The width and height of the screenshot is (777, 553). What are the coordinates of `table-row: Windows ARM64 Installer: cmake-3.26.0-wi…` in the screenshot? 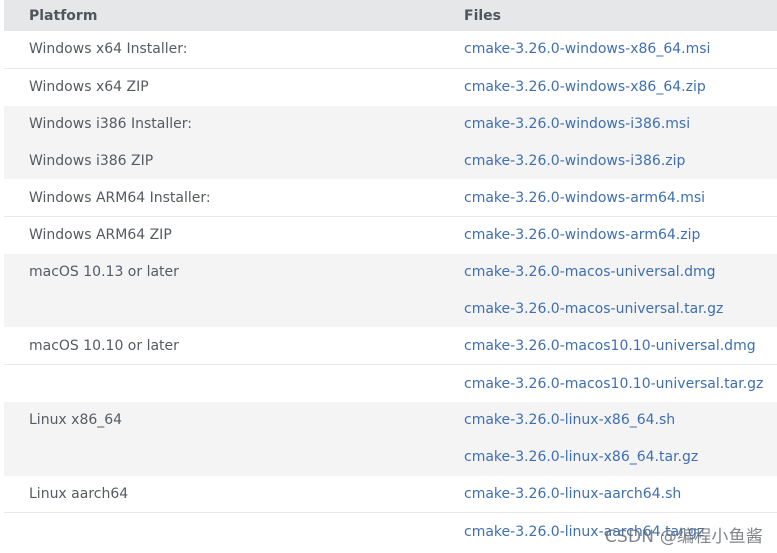 It's located at (390, 197).